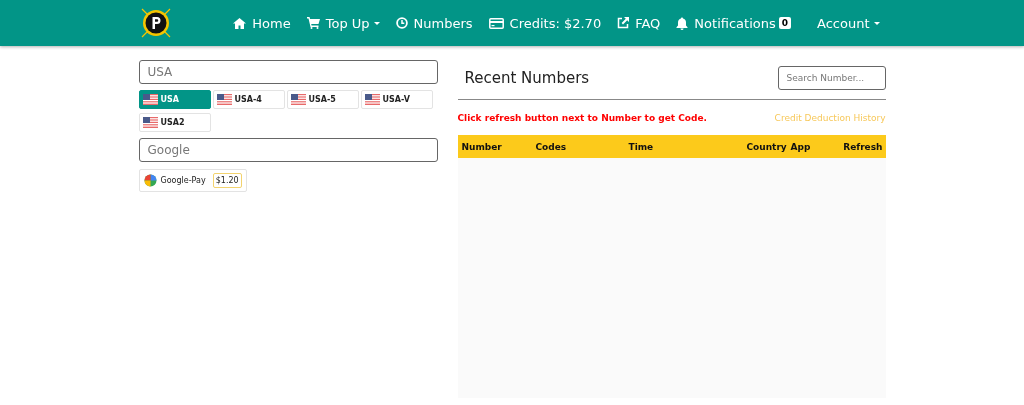 The width and height of the screenshot is (1024, 405). Describe the element at coordinates (248, 99) in the screenshot. I see `country-button: USA-4` at that location.